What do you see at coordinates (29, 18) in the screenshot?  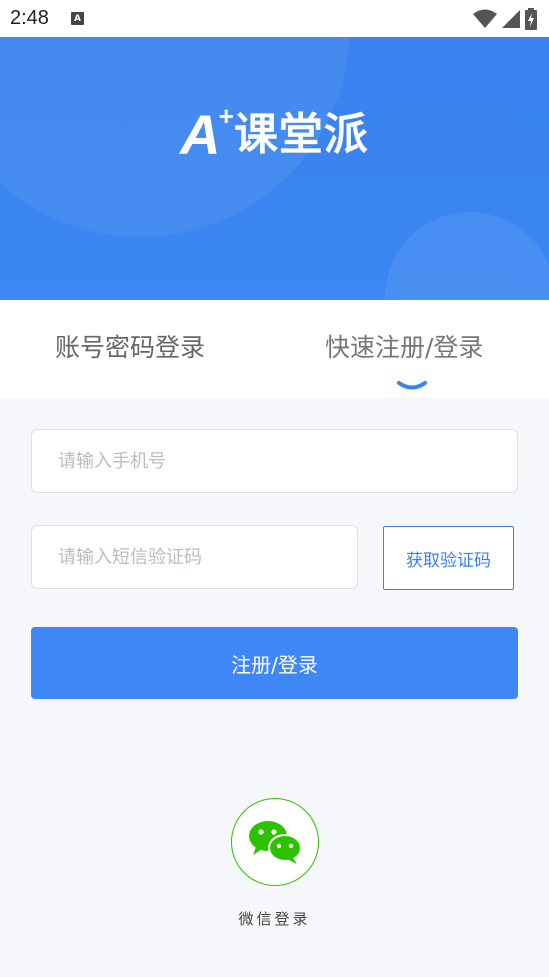 I see `status-time: 2:48` at bounding box center [29, 18].